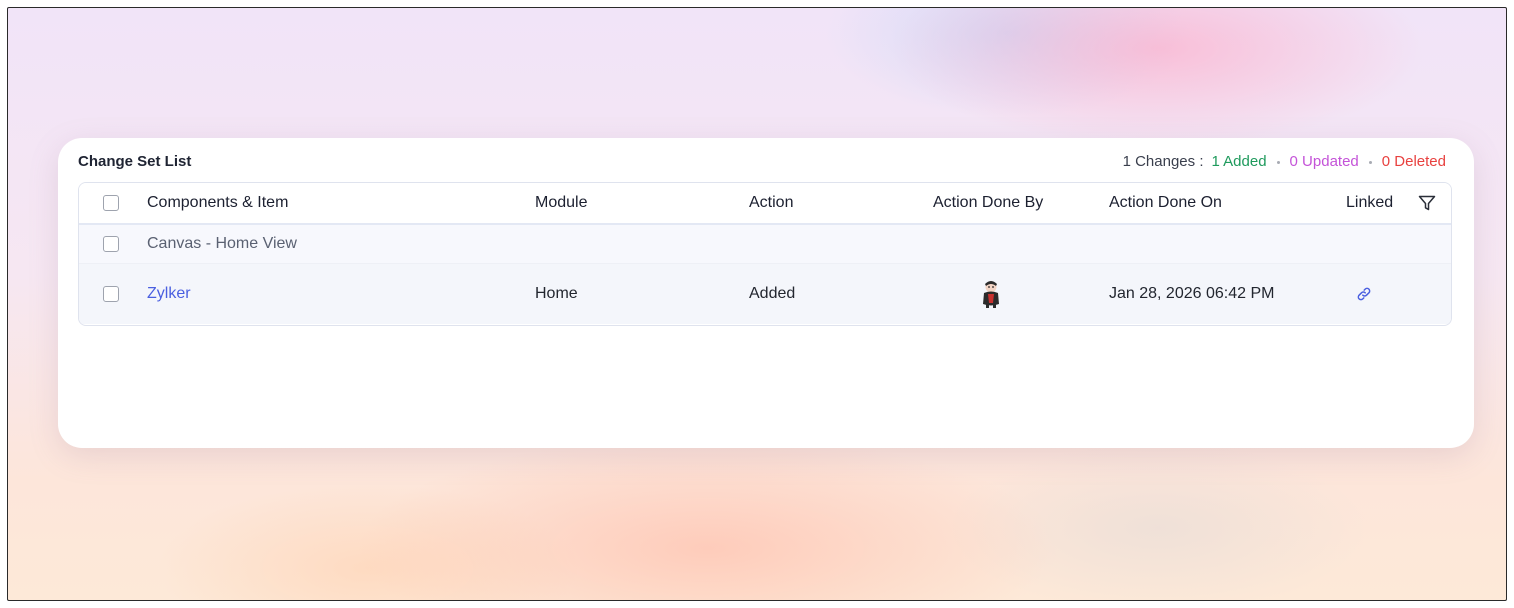 This screenshot has width=1514, height=608. What do you see at coordinates (169, 294) in the screenshot?
I see `item-link: Zylker` at bounding box center [169, 294].